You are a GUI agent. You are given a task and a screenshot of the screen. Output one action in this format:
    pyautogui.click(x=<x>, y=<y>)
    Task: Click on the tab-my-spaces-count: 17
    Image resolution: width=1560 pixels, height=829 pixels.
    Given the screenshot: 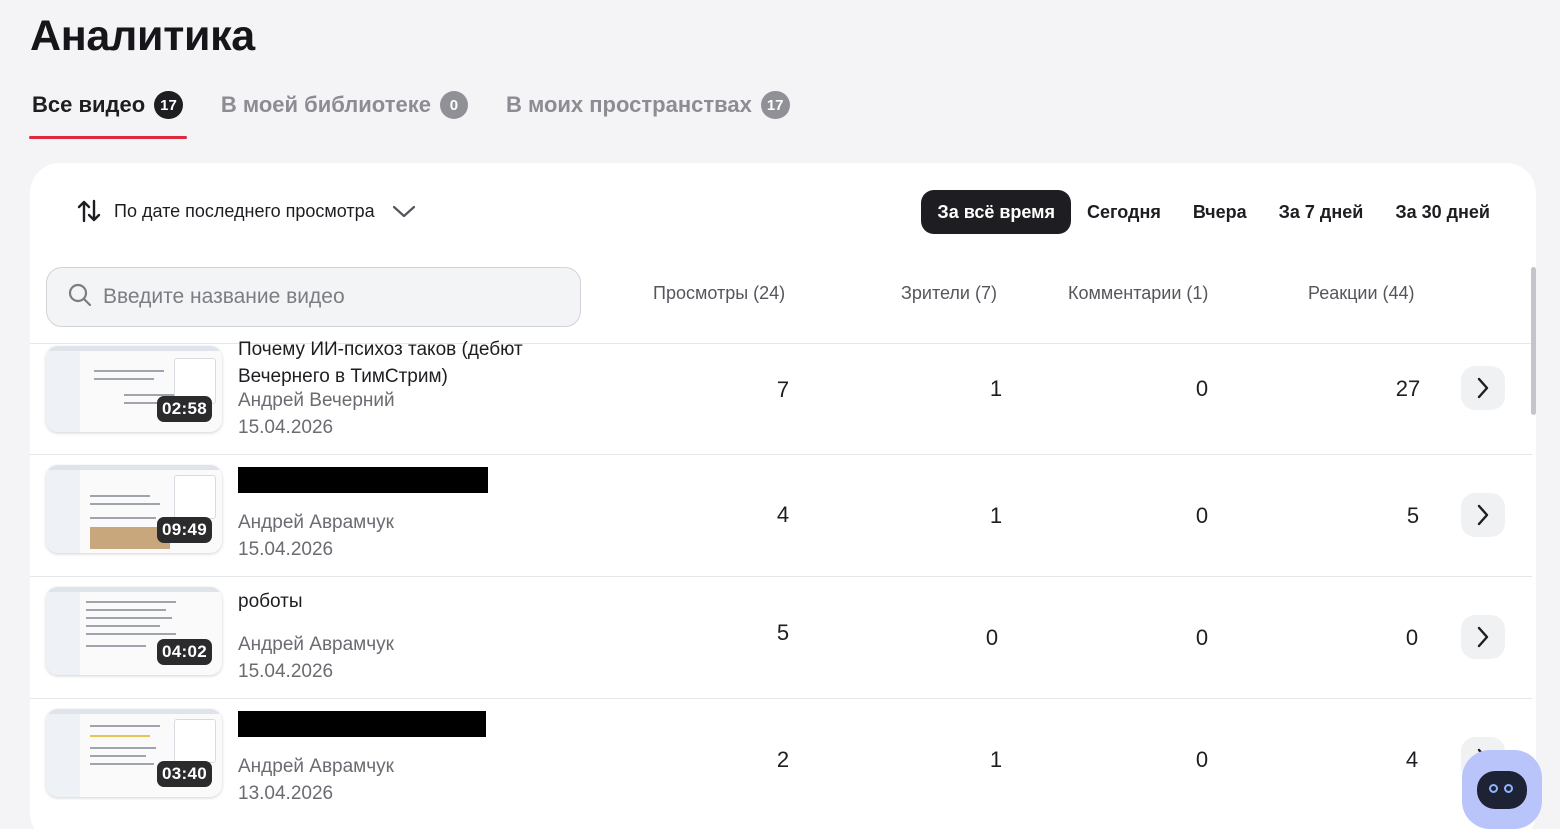 What is the action you would take?
    pyautogui.click(x=775, y=105)
    